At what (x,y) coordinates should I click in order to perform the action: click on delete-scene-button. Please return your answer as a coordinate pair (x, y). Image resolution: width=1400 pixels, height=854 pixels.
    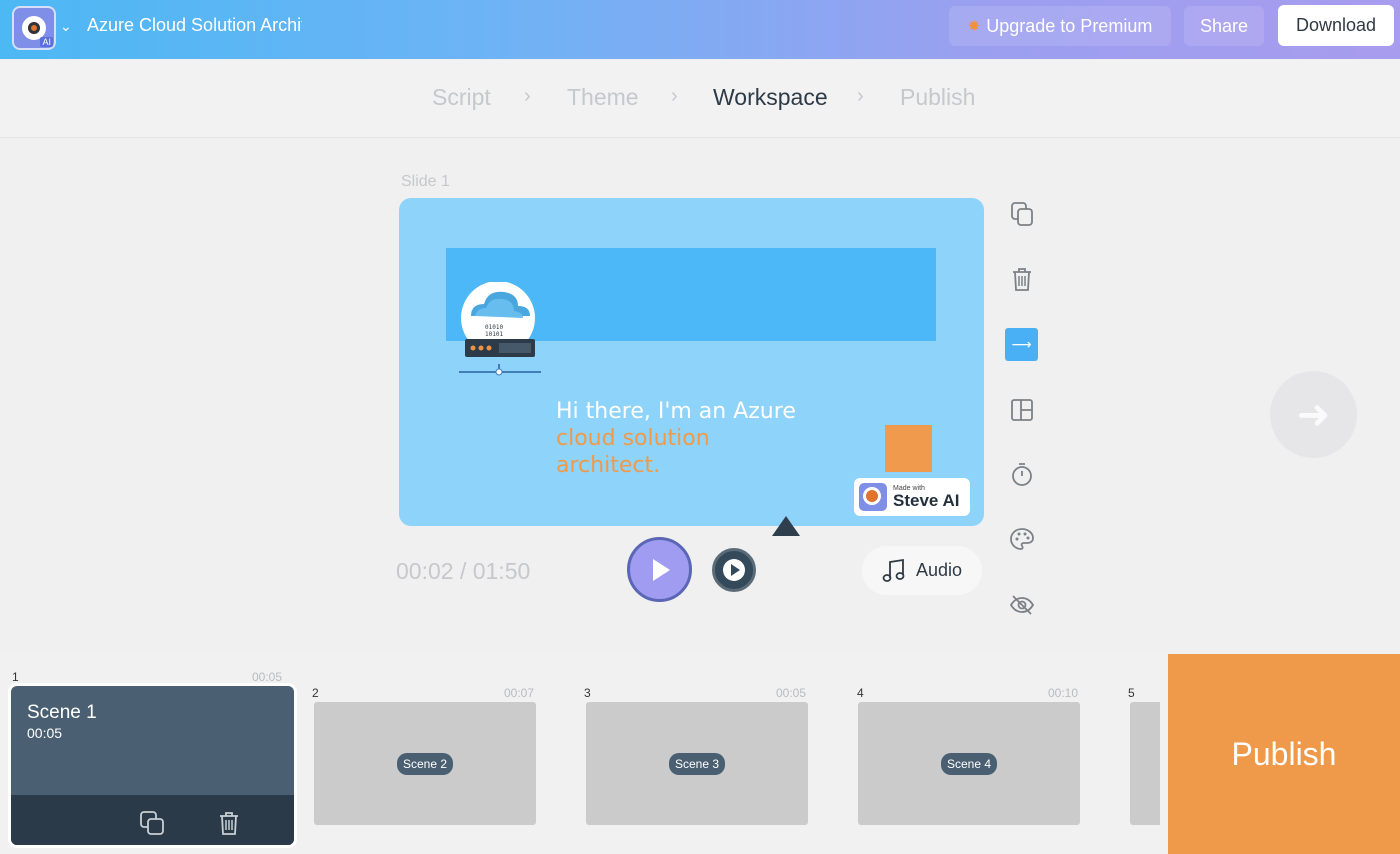
    Looking at the image, I should click on (229, 825).